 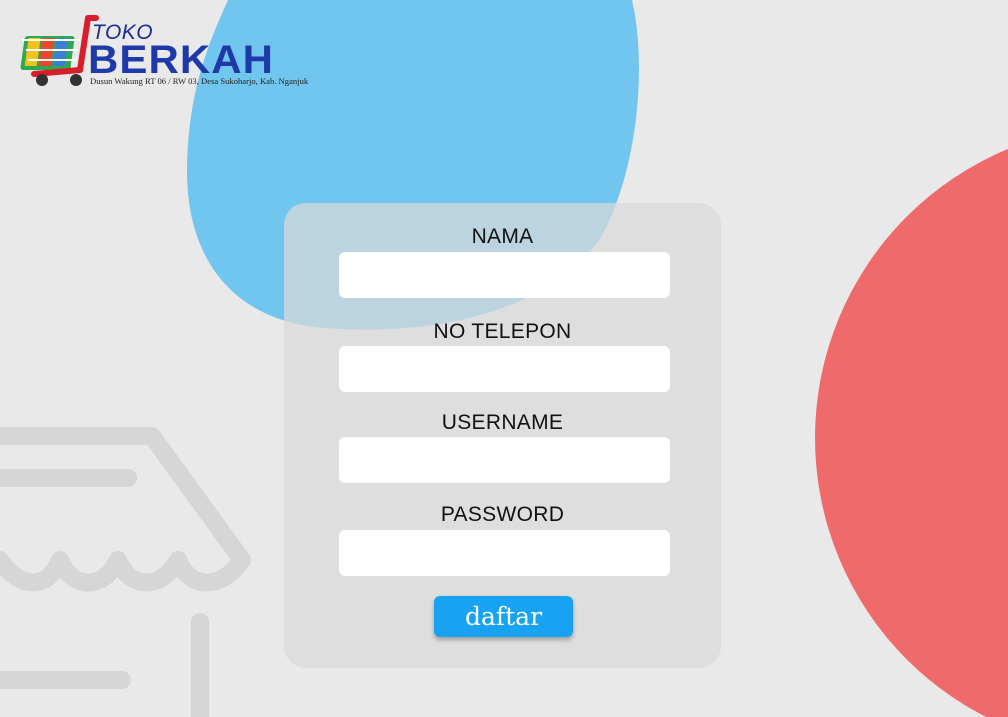 What do you see at coordinates (502, 331) in the screenshot?
I see `no-telepon-label: NO TELEPON` at bounding box center [502, 331].